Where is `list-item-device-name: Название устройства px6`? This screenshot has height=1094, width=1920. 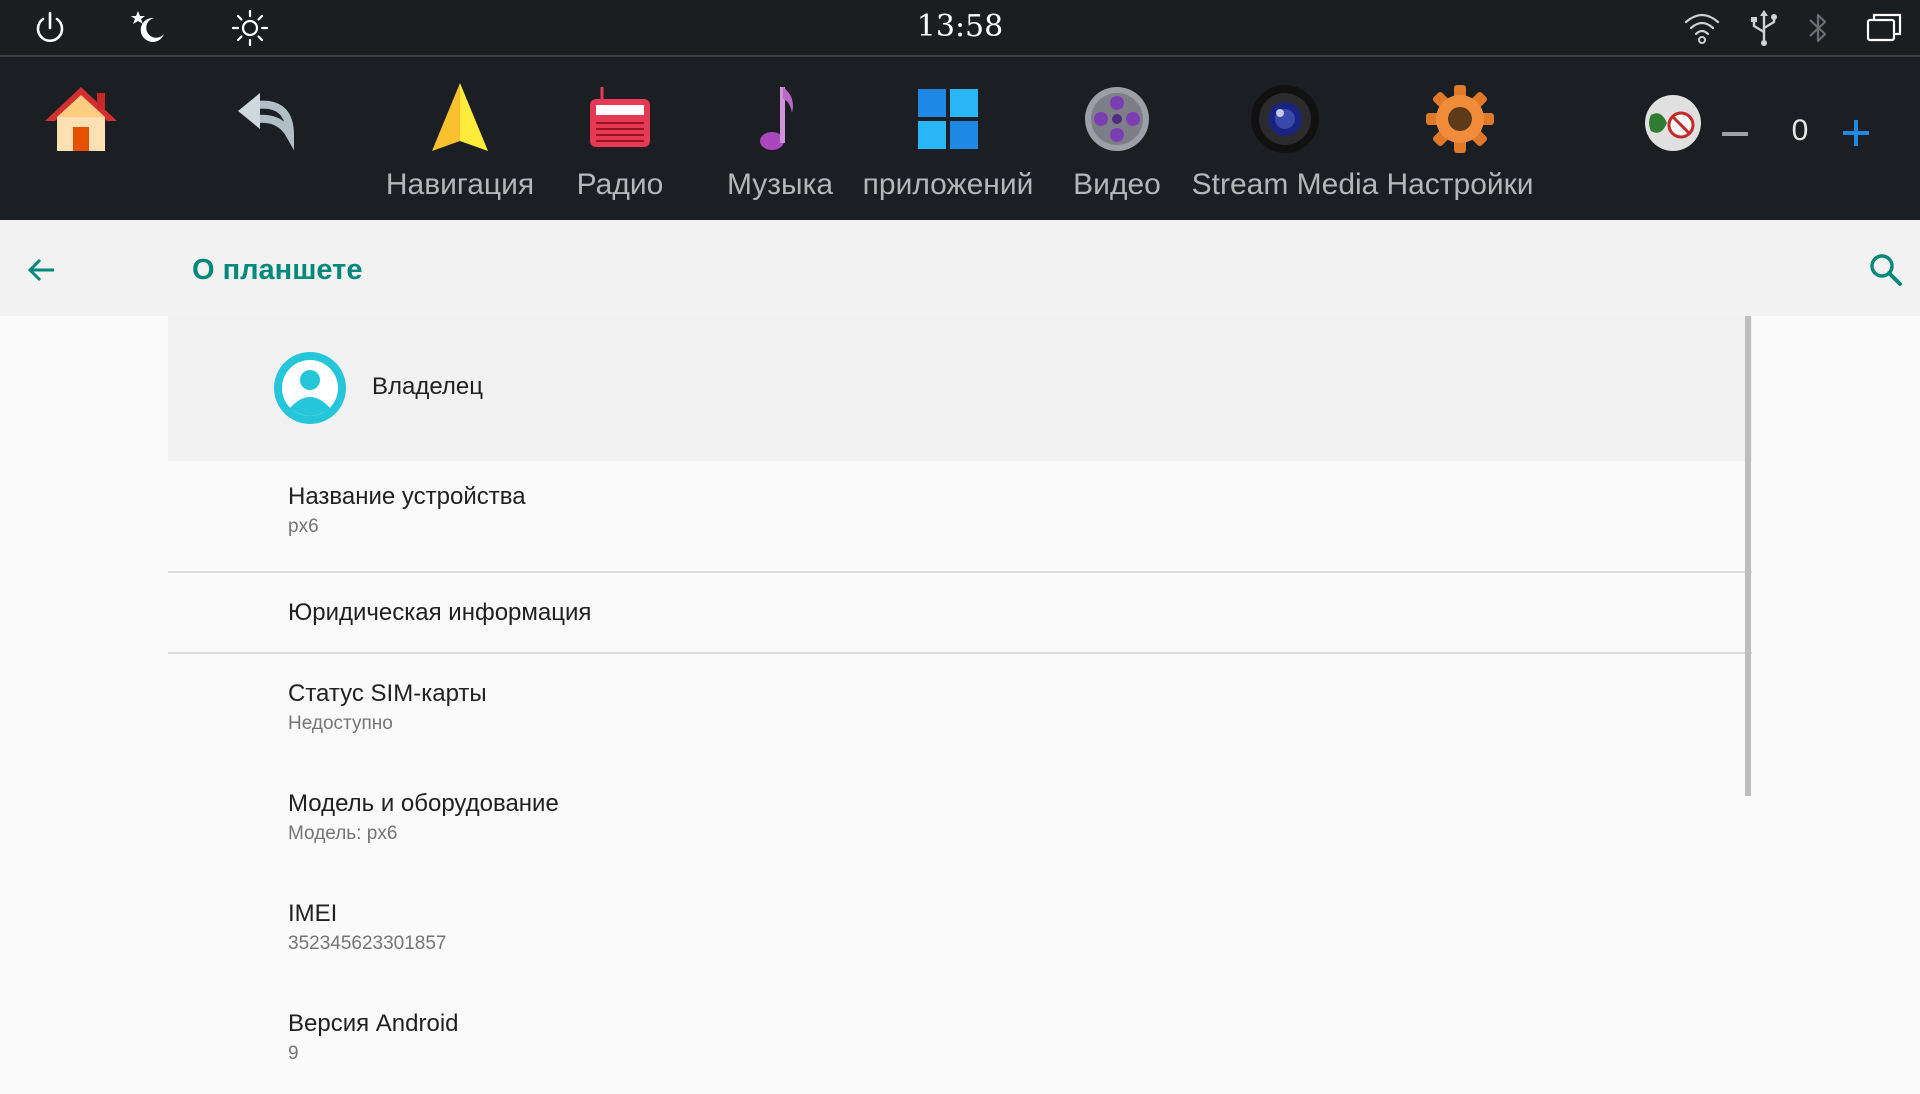 list-item-device-name: Название устройства px6 is located at coordinates (960, 517).